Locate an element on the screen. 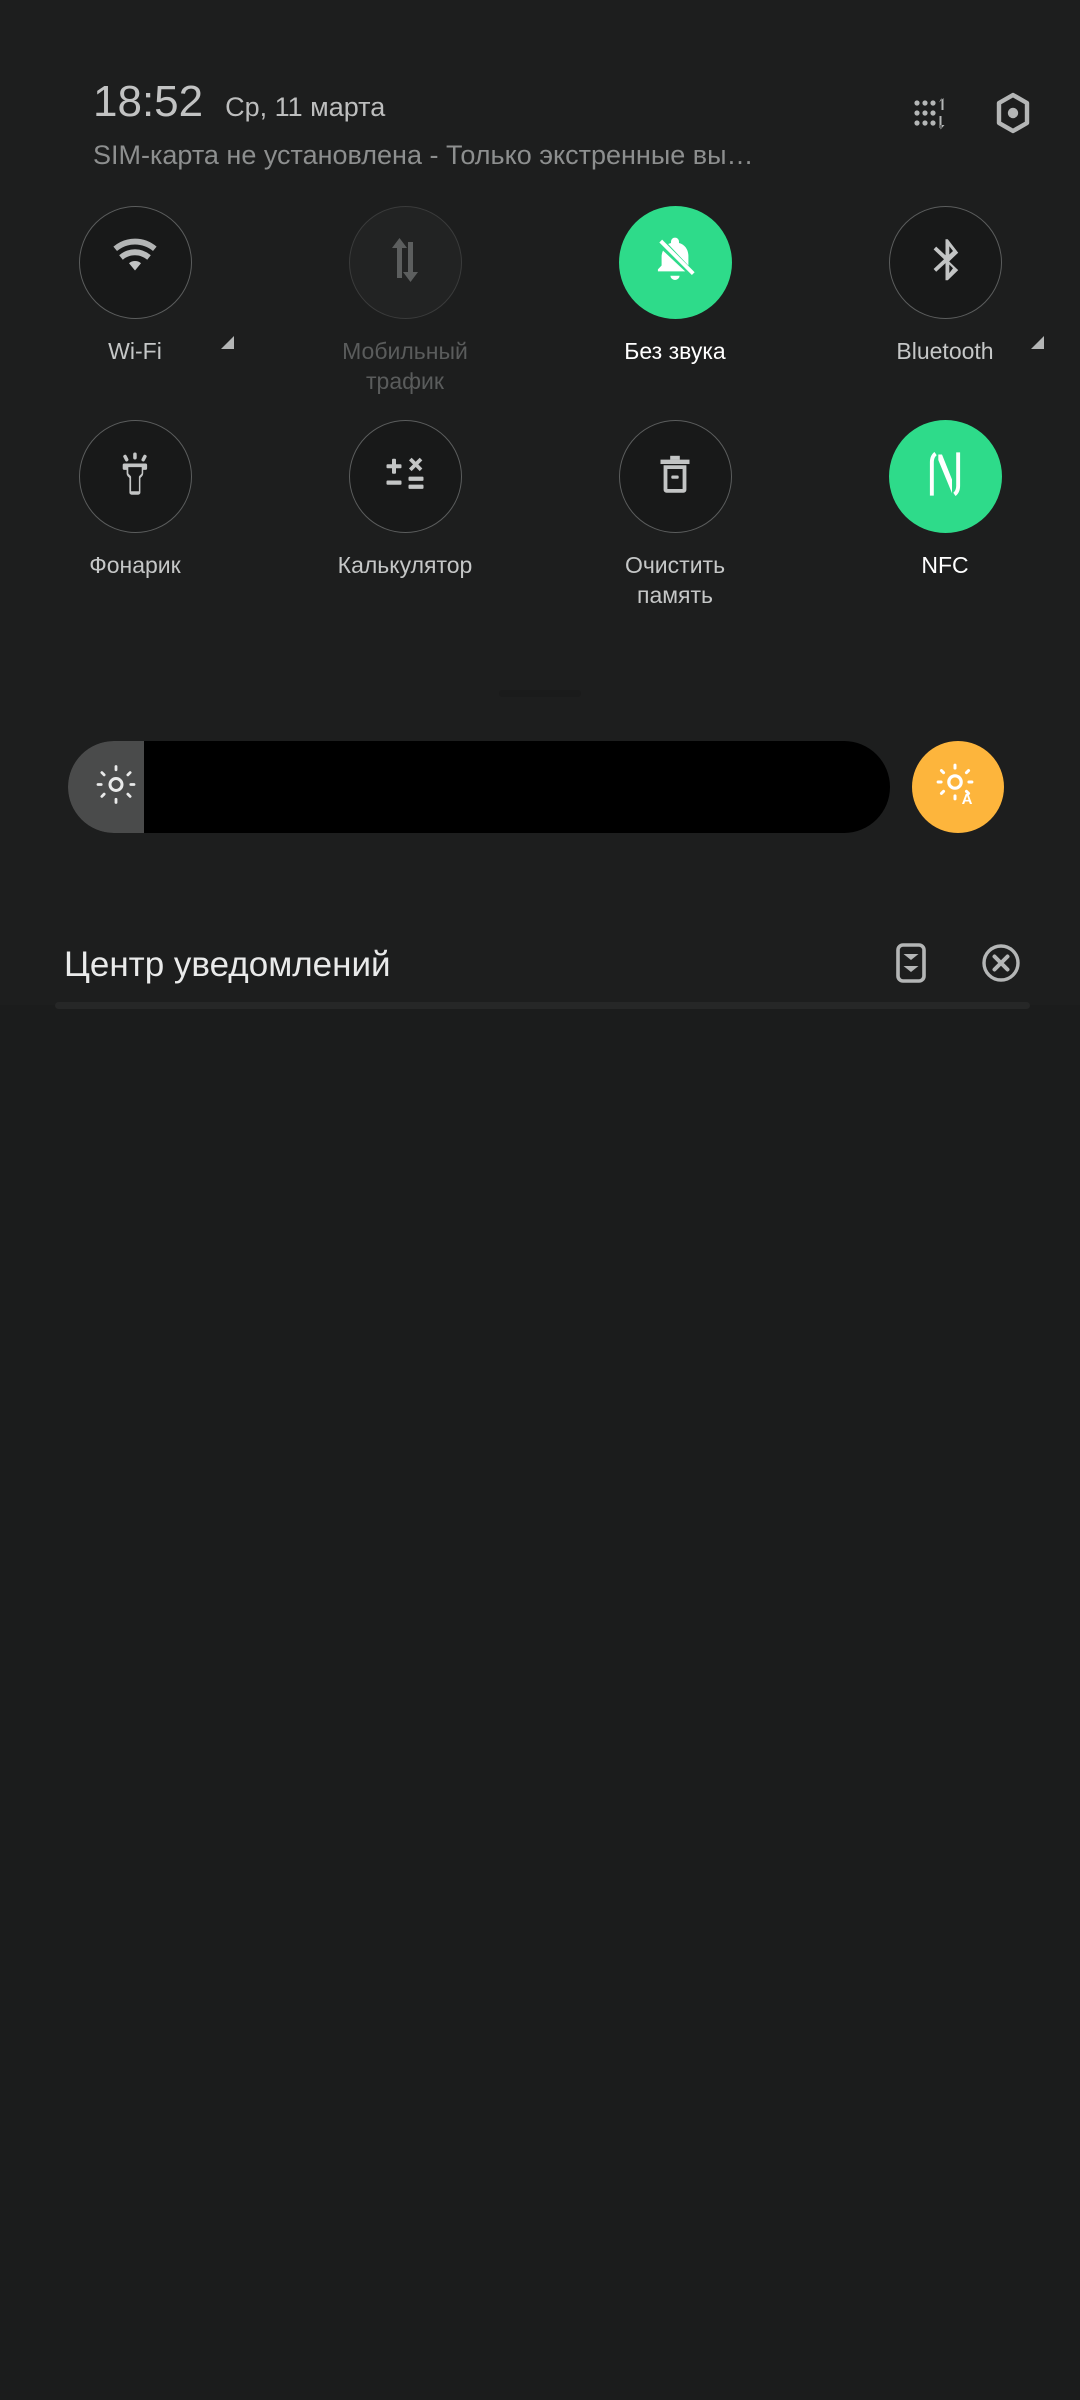 This screenshot has width=1080, height=2400. tile-wifi-label: Wi-Fi is located at coordinates (135, 351).